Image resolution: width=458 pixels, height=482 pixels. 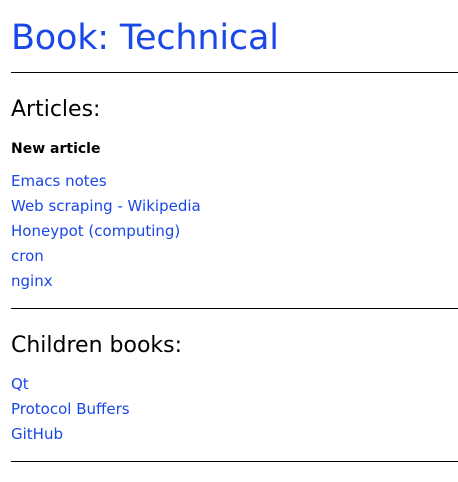 I want to click on child-book-link-qt: Qt, so click(x=20, y=384).